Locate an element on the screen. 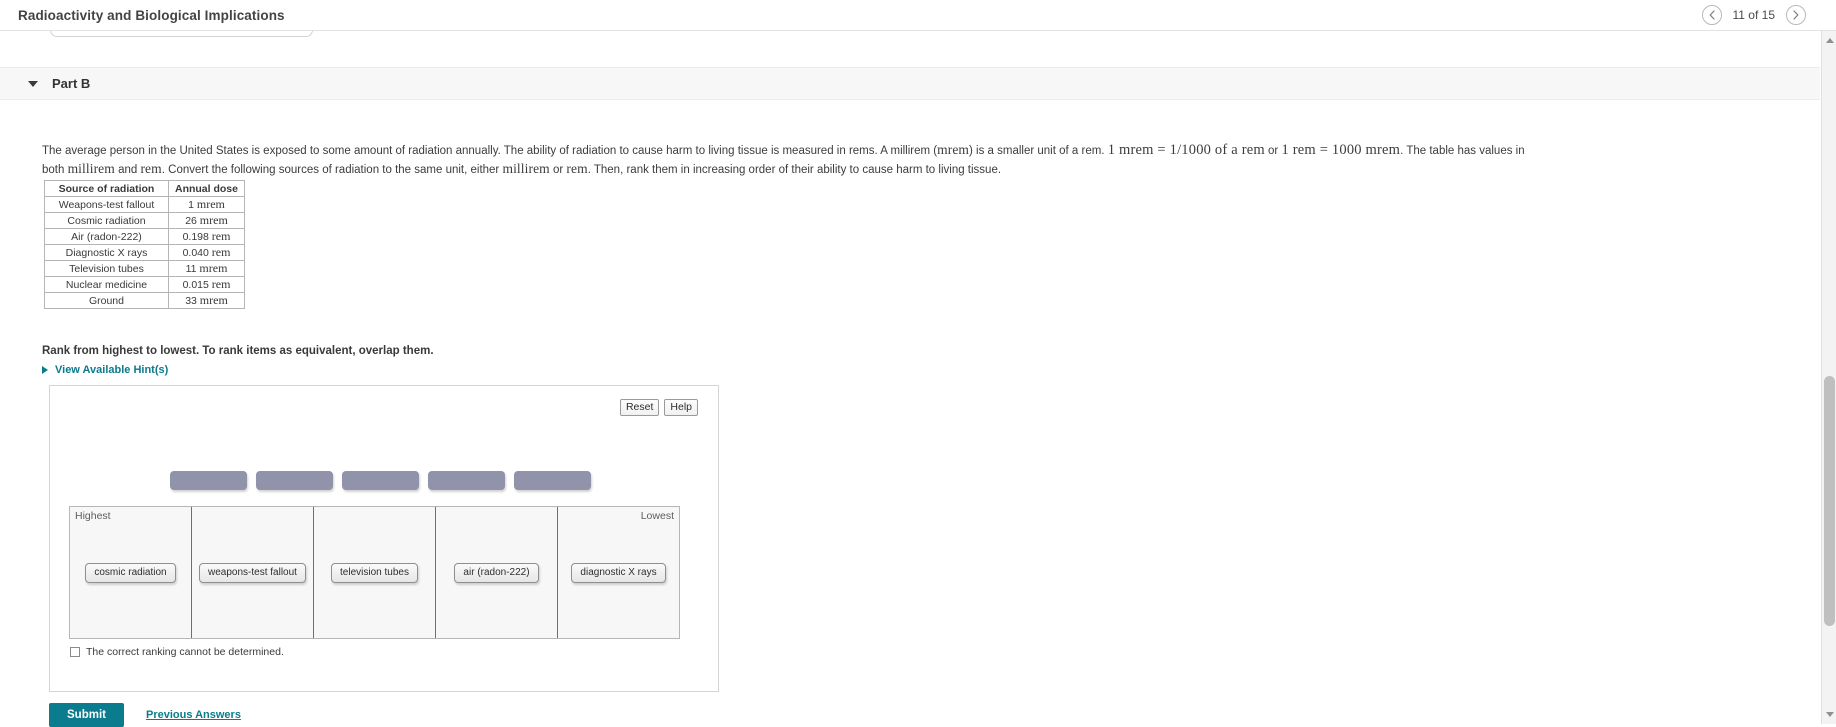  scroll-down-button is located at coordinates (1829, 714).